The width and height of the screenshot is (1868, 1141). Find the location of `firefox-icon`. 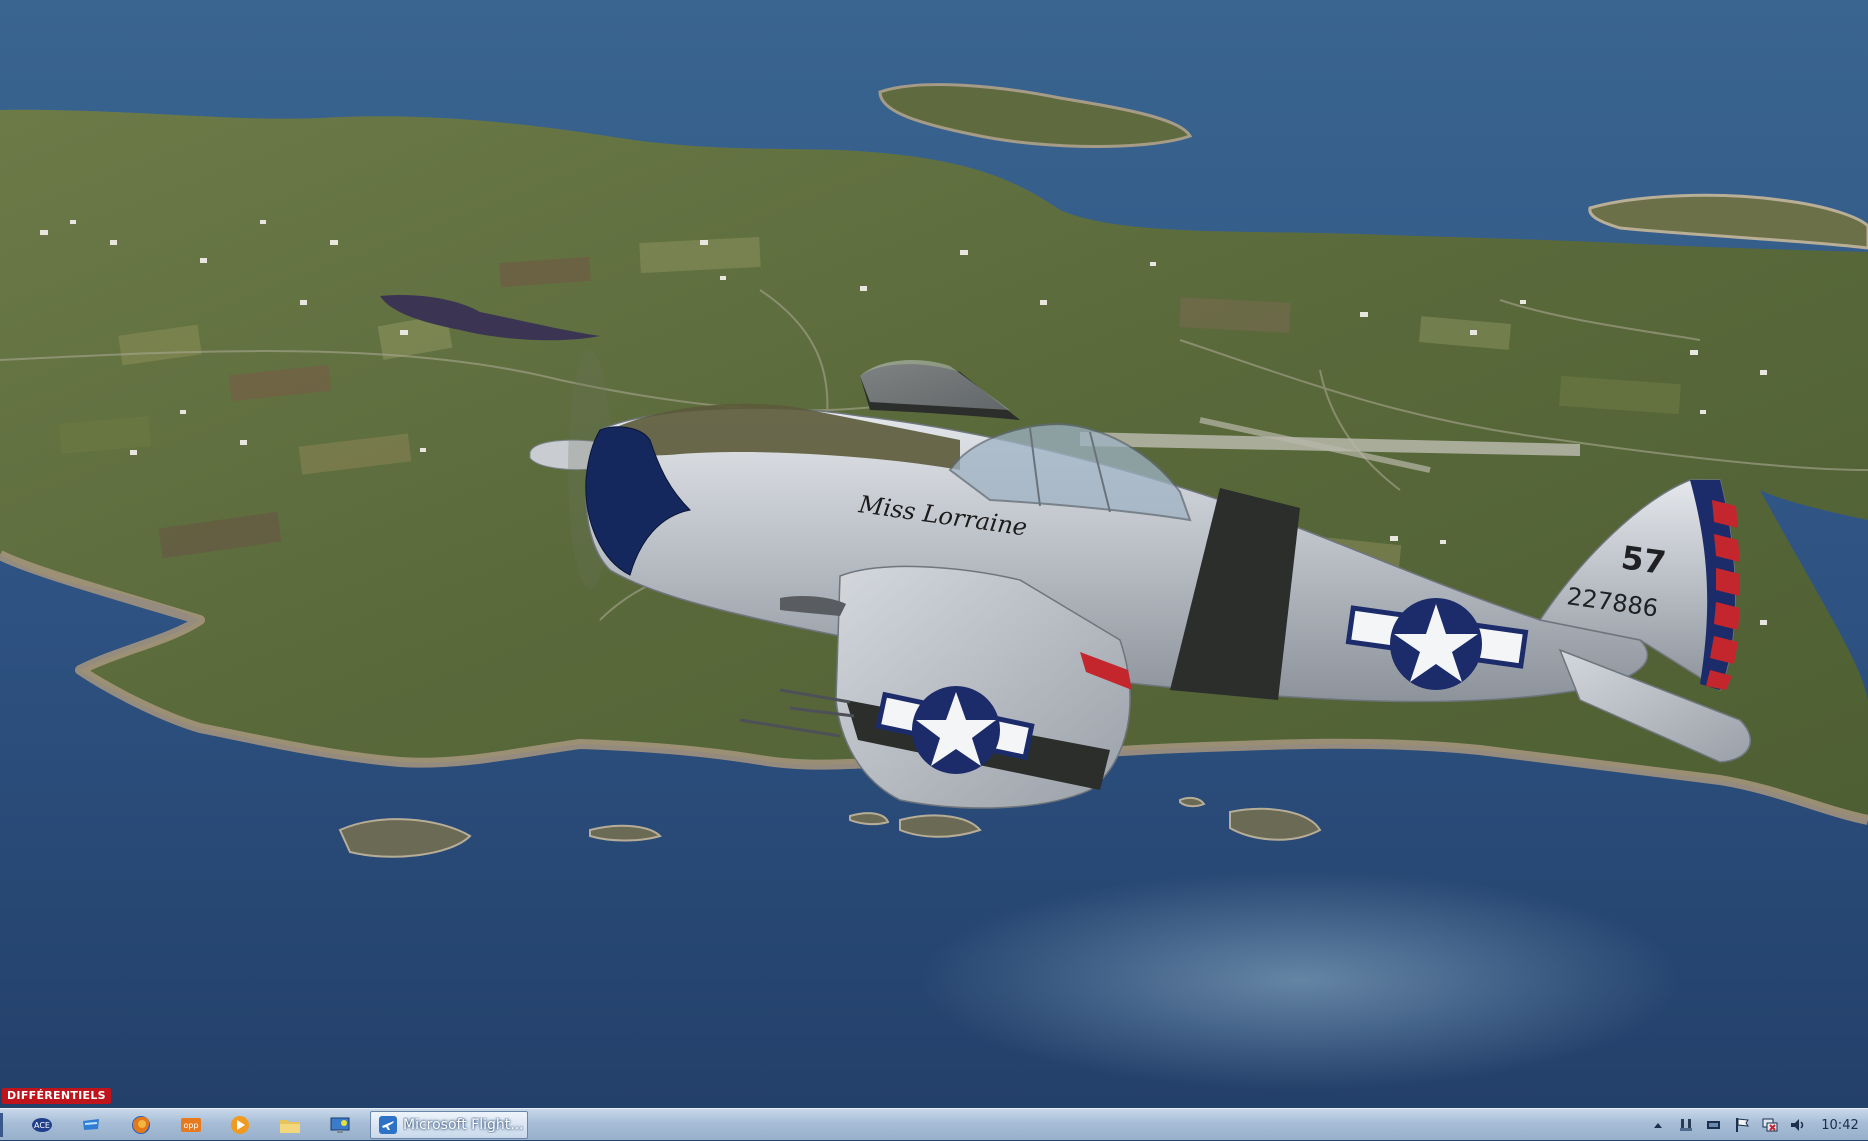

firefox-icon is located at coordinates (141, 1125).